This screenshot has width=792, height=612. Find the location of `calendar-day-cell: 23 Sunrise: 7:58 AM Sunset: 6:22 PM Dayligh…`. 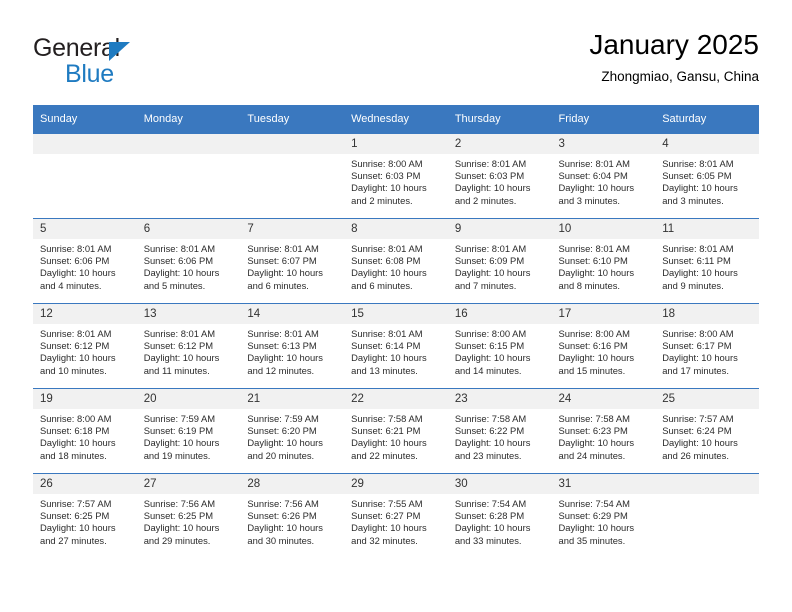

calendar-day-cell: 23 Sunrise: 7:58 AM Sunset: 6:22 PM Dayligh… is located at coordinates (499, 431).